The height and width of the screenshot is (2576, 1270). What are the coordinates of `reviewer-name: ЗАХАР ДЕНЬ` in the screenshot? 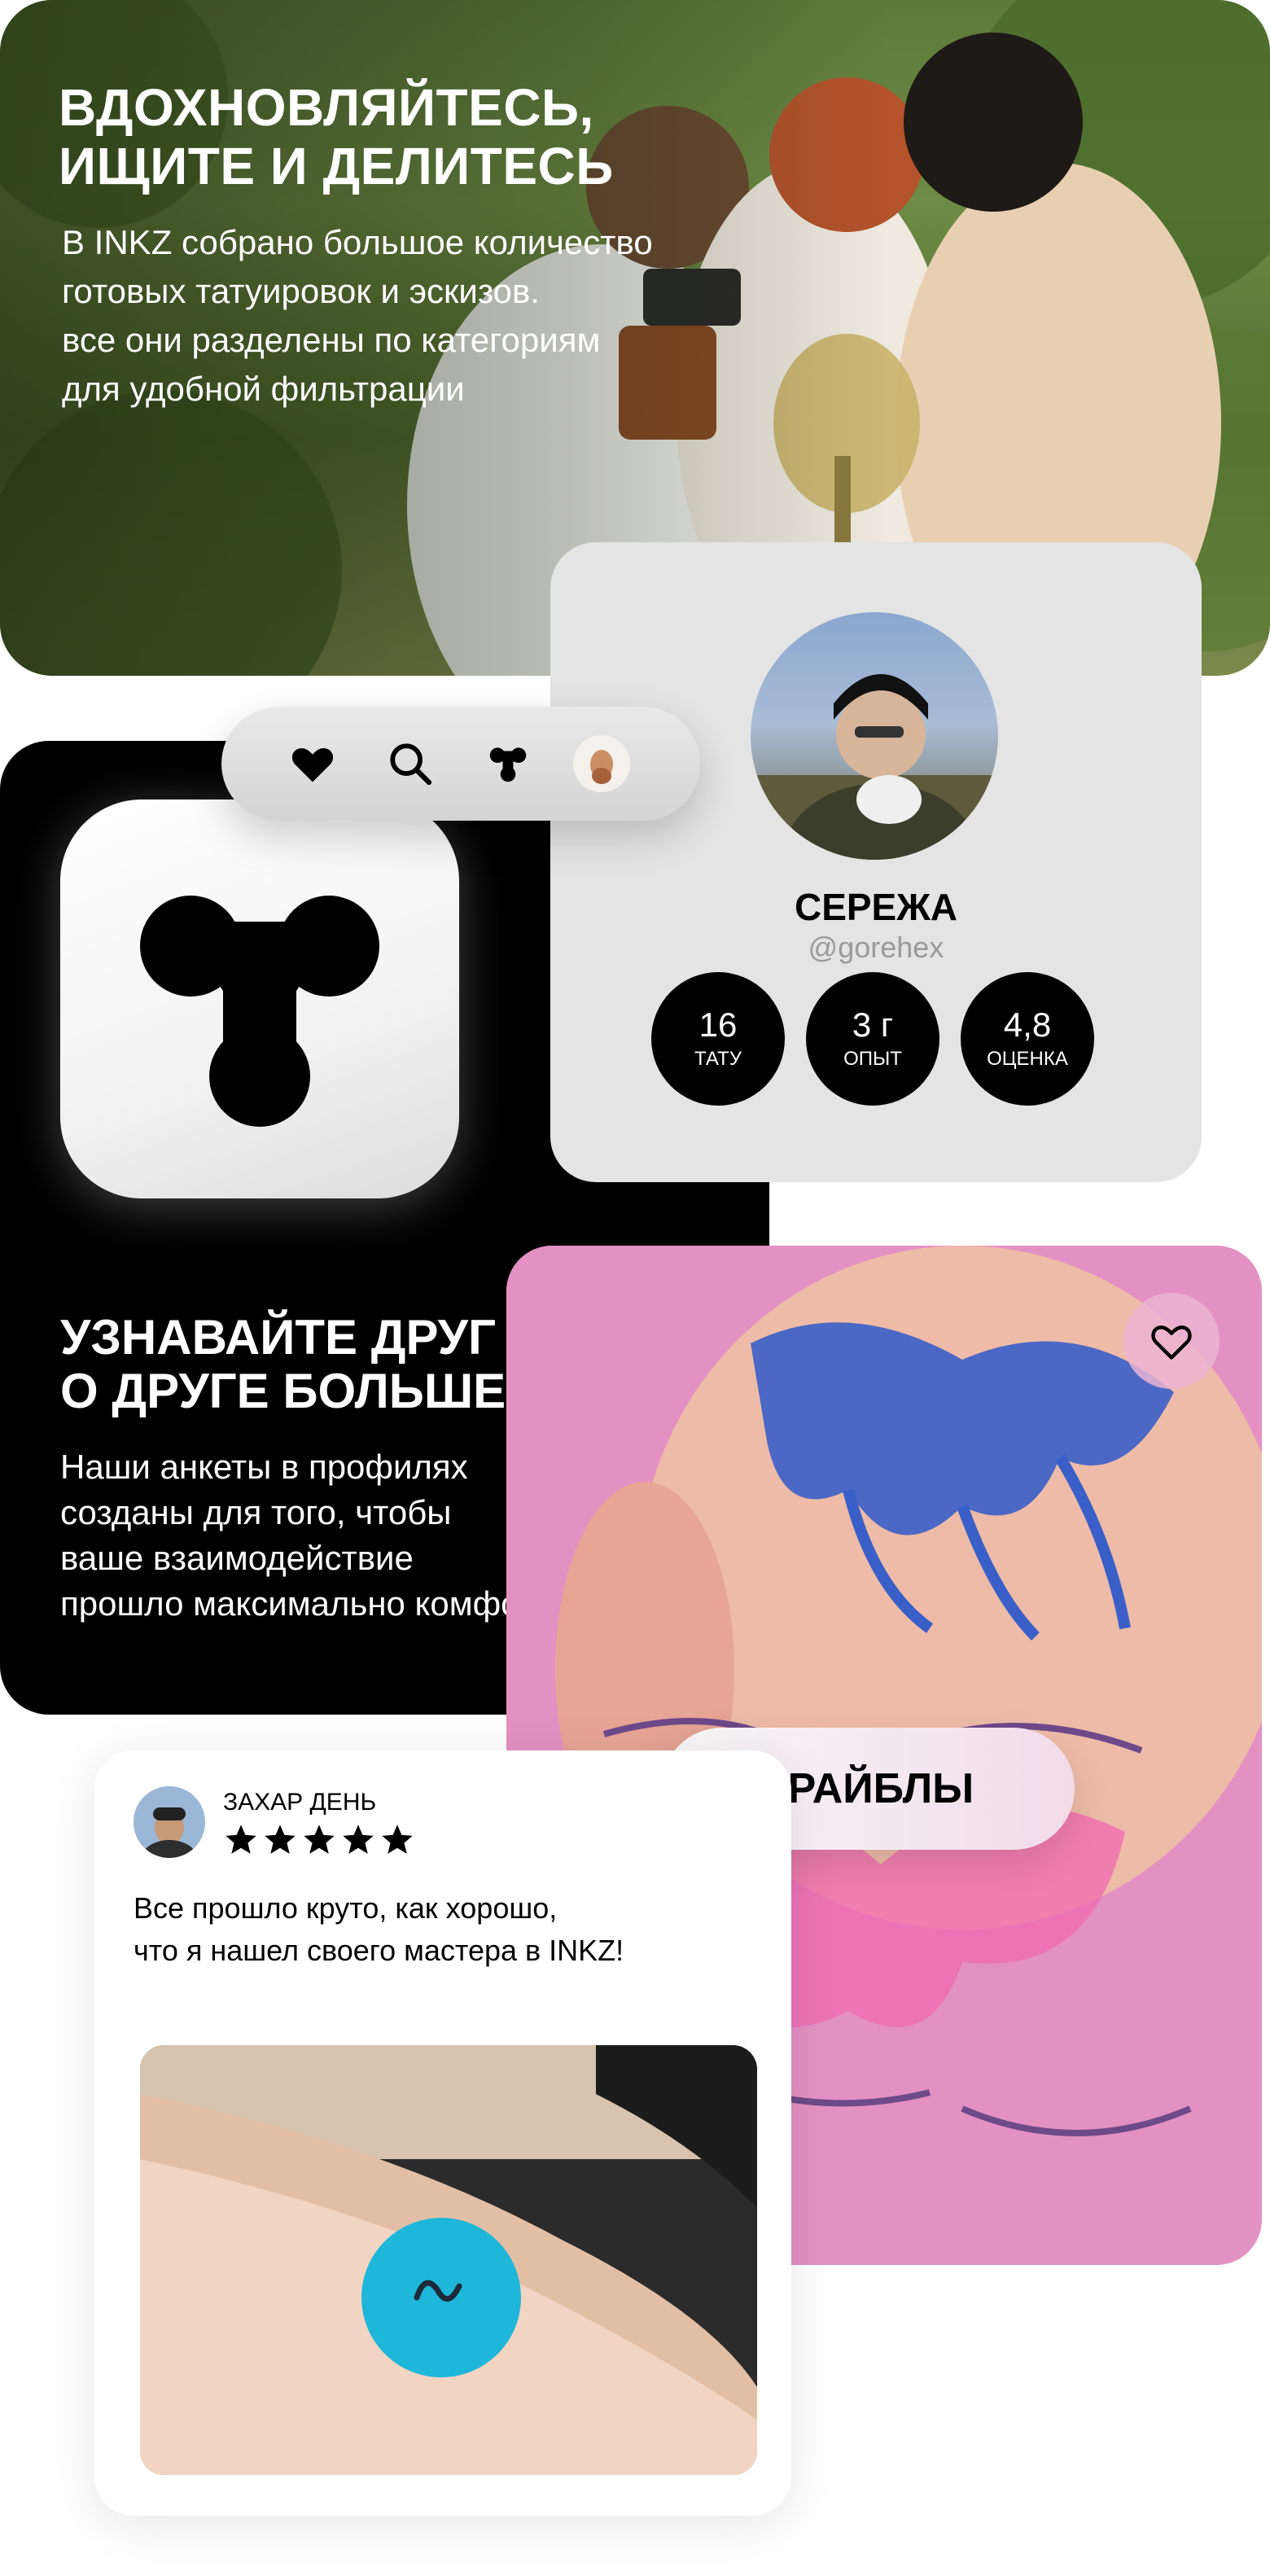 It's located at (300, 1802).